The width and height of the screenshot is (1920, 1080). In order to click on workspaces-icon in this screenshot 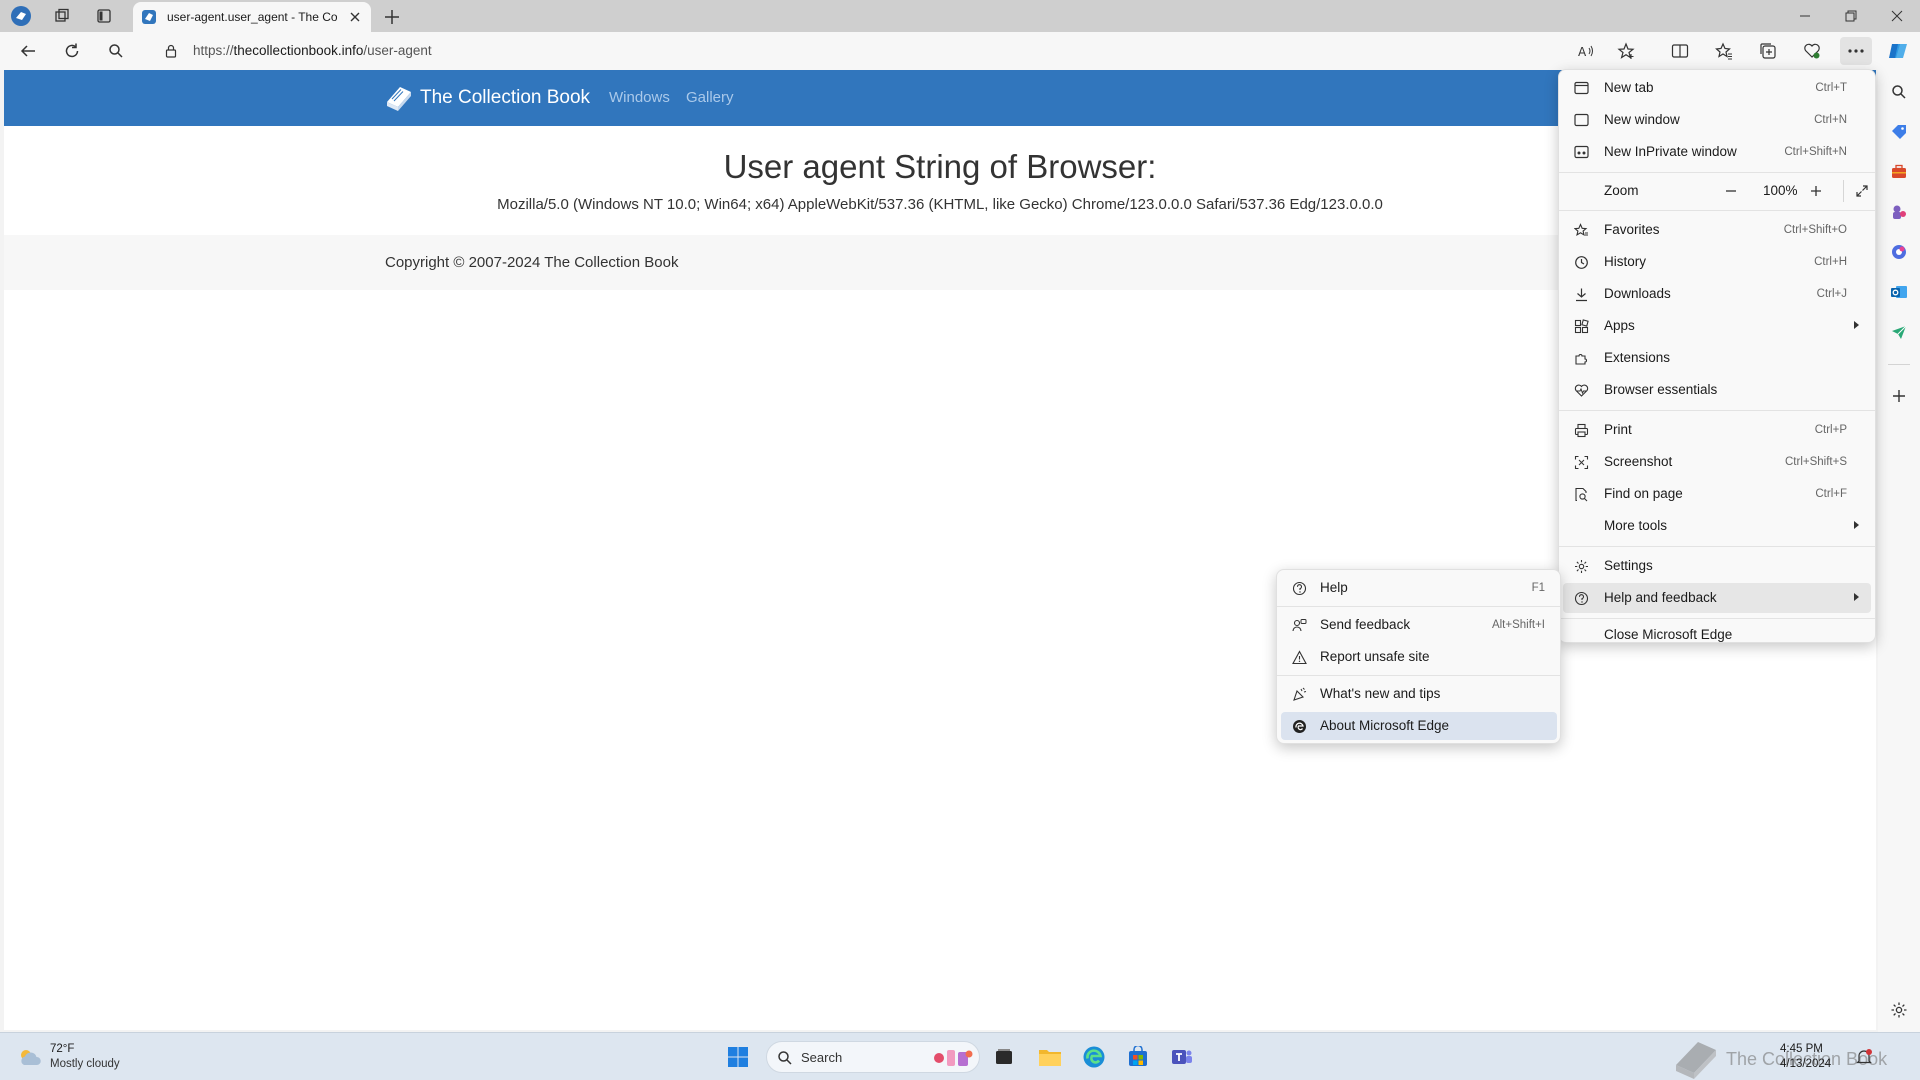, I will do `click(62, 16)`.